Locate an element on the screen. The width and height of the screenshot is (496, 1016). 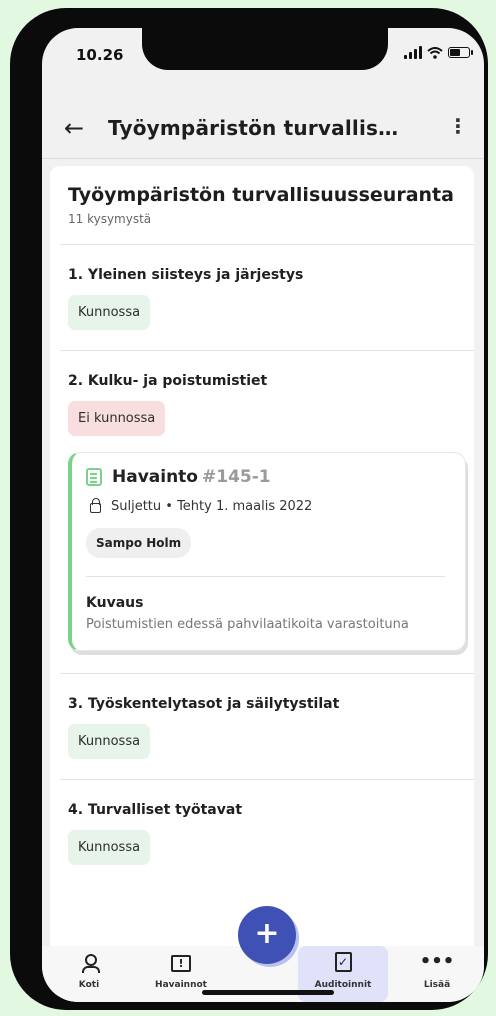
finding-status: Suljettu • Tehty 1. maalis 2022 is located at coordinates (212, 506).